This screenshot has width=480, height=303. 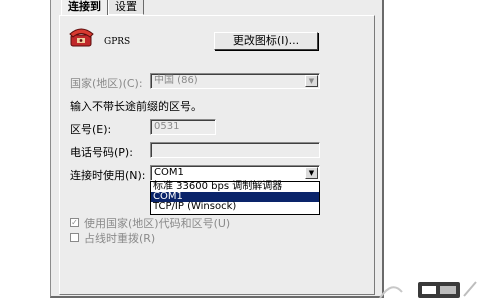 I want to click on phone-input, so click(x=235, y=150).